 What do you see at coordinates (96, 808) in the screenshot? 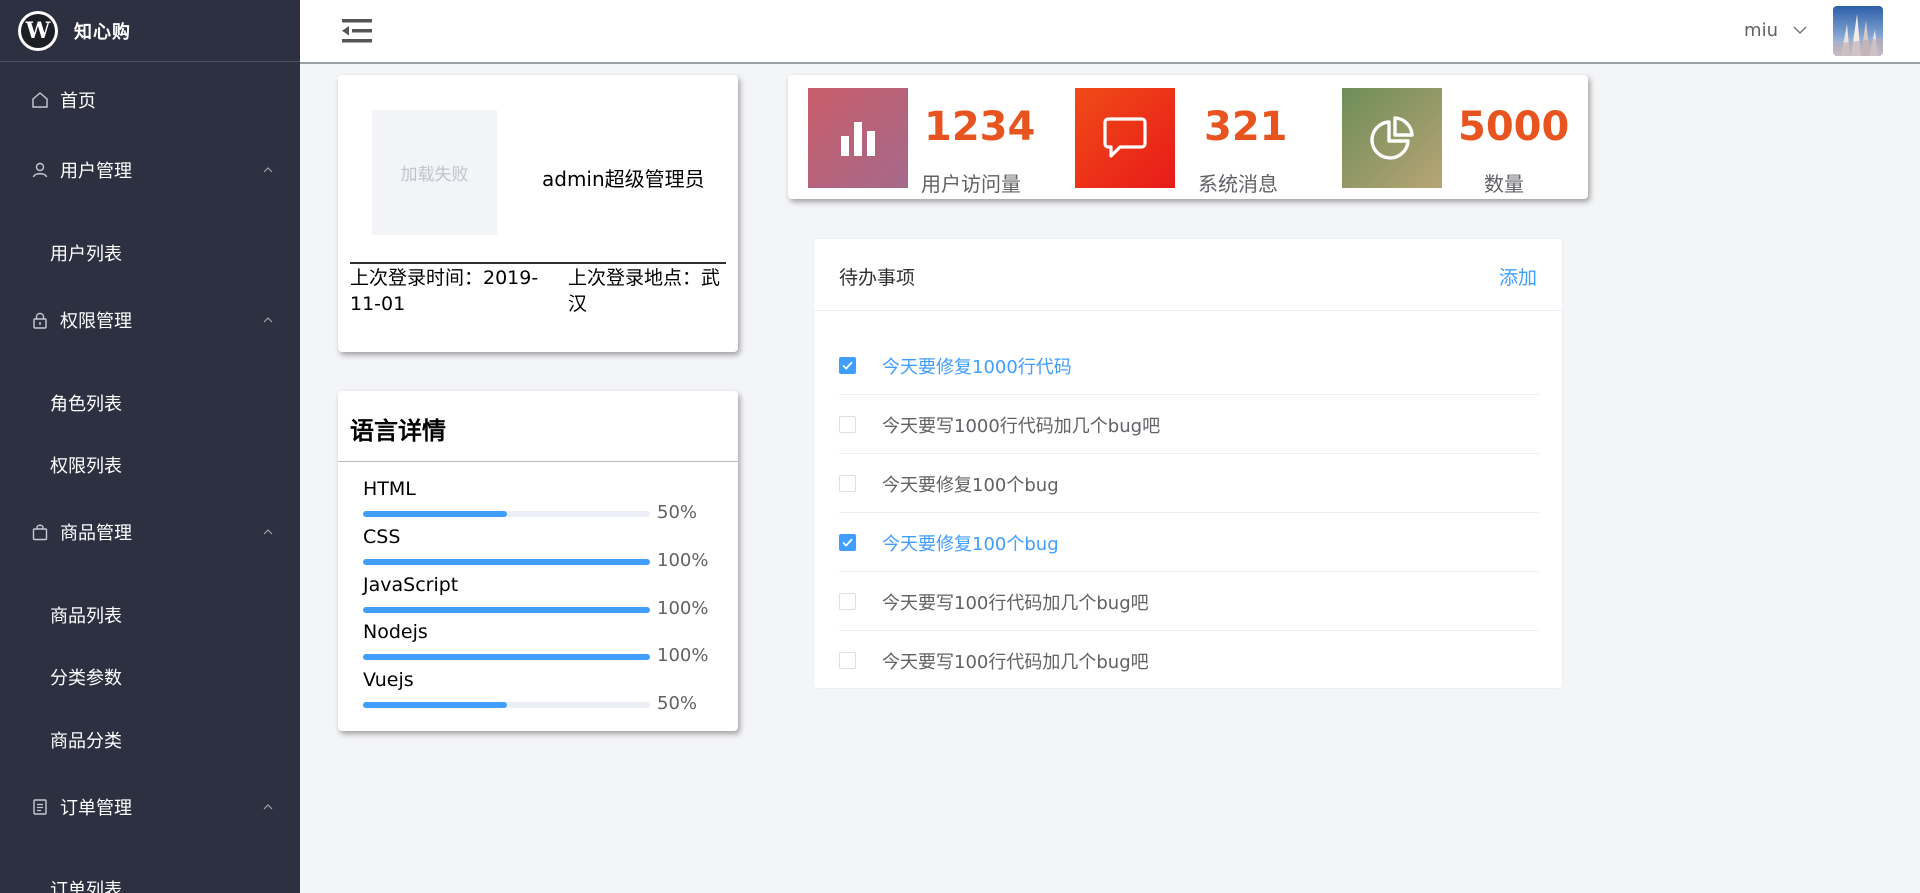
I see `sidebar-item-label: 订单管理` at bounding box center [96, 808].